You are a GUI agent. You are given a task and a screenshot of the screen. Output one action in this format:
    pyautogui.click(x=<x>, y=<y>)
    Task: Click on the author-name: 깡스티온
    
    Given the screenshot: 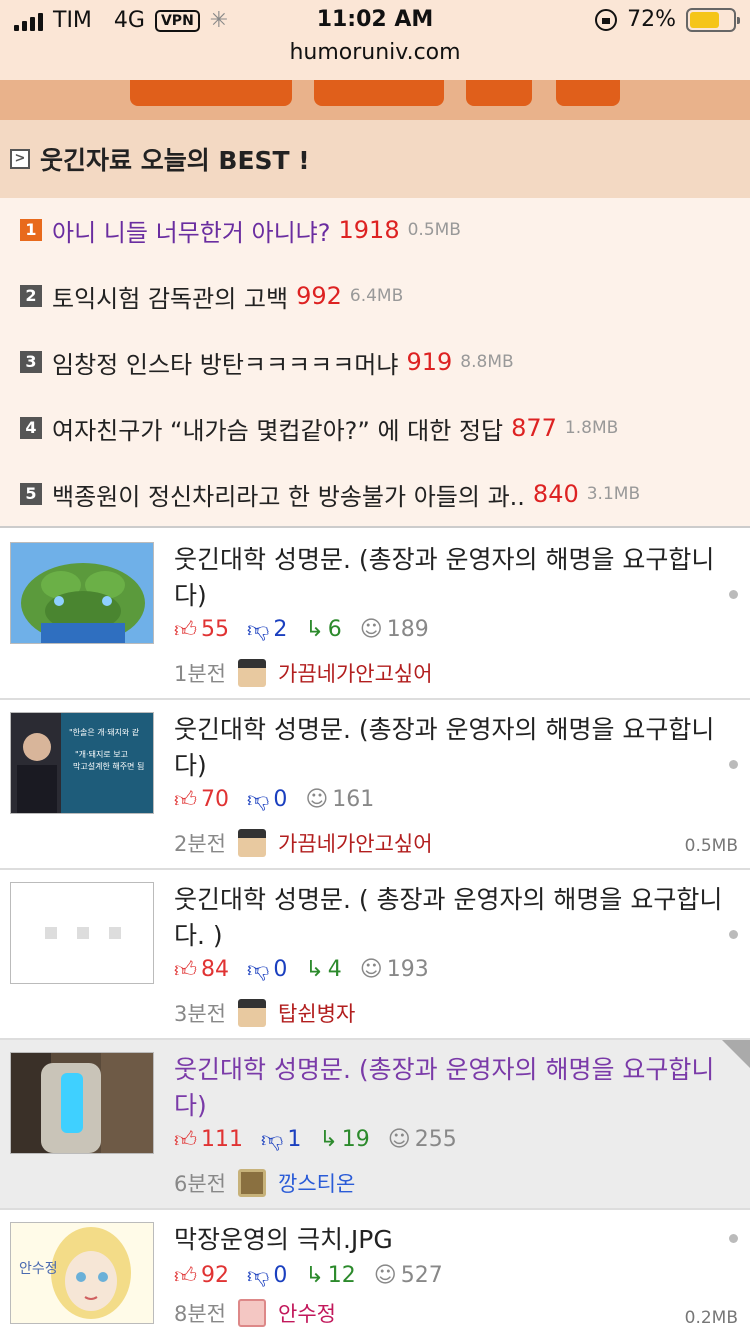 What is the action you would take?
    pyautogui.click(x=316, y=1183)
    